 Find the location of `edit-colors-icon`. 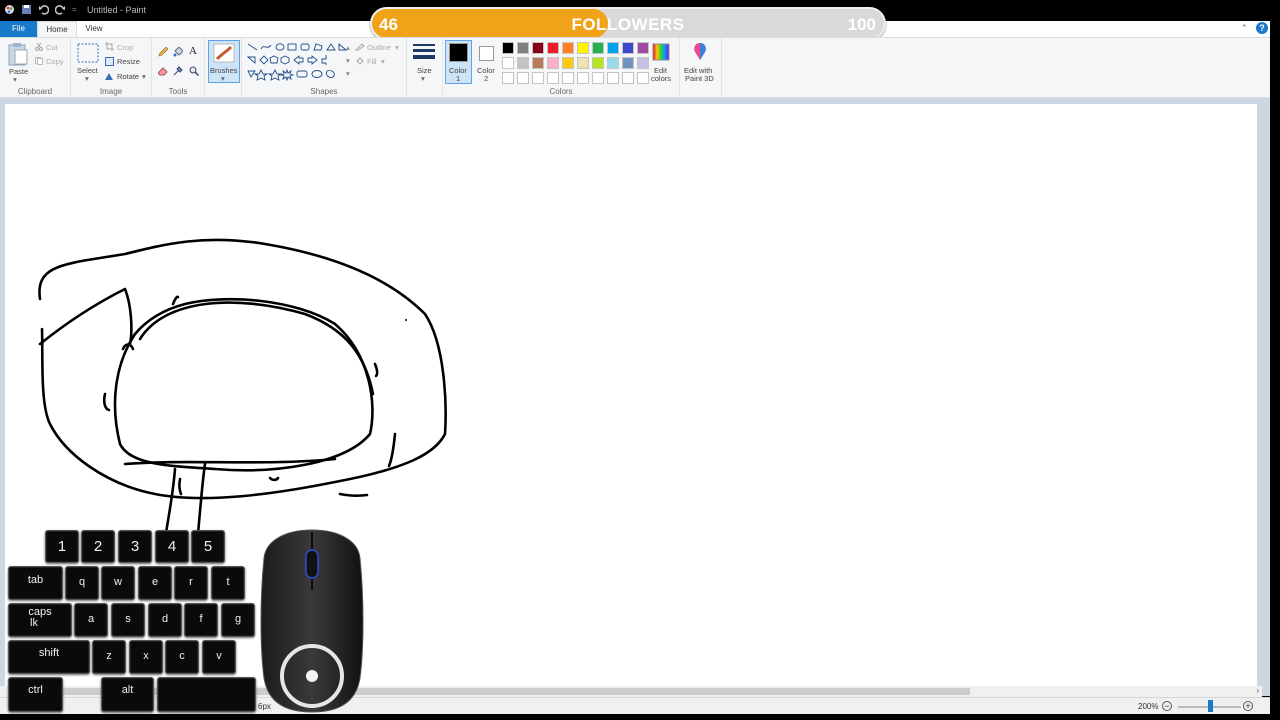

edit-colors-icon is located at coordinates (661, 52).